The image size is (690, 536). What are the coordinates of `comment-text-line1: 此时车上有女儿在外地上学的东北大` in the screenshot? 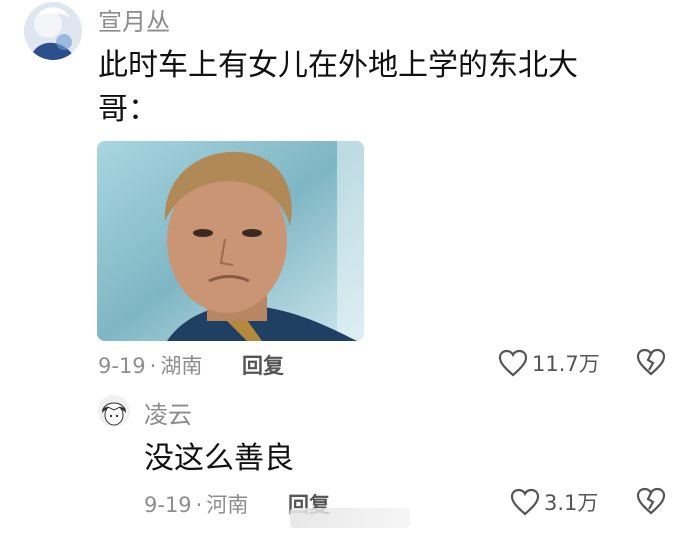 It's located at (338, 65).